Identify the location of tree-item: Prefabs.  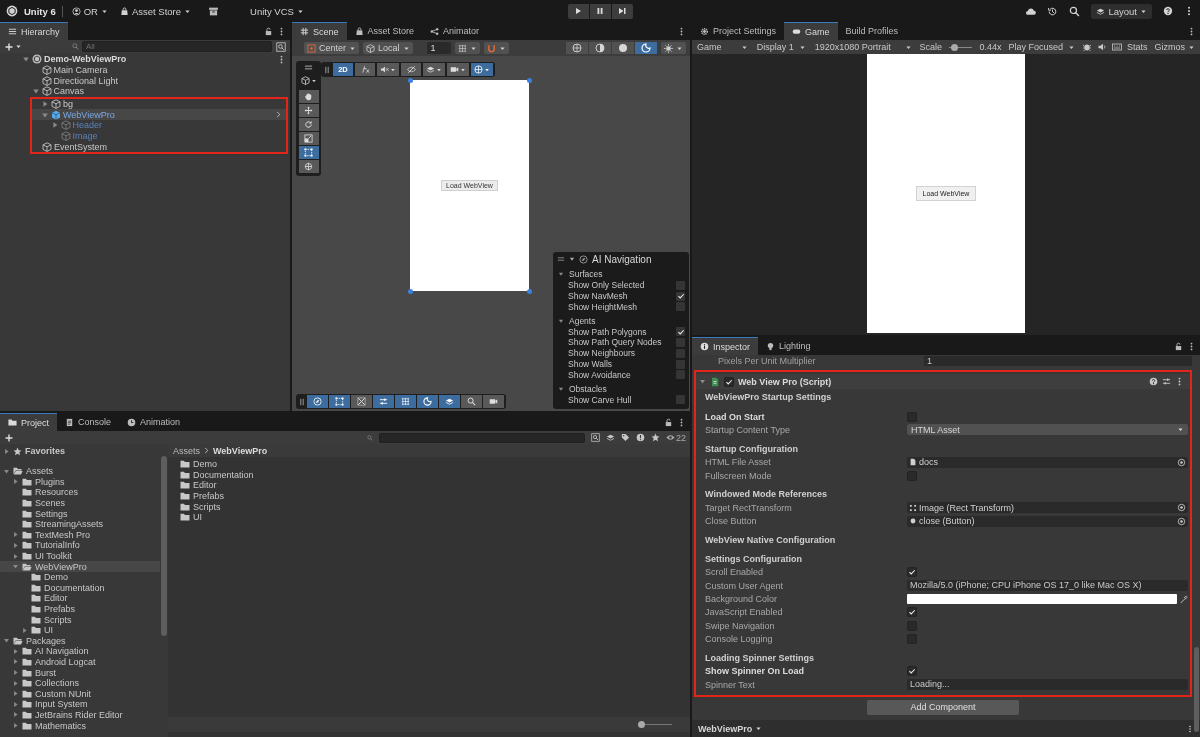
(80, 609).